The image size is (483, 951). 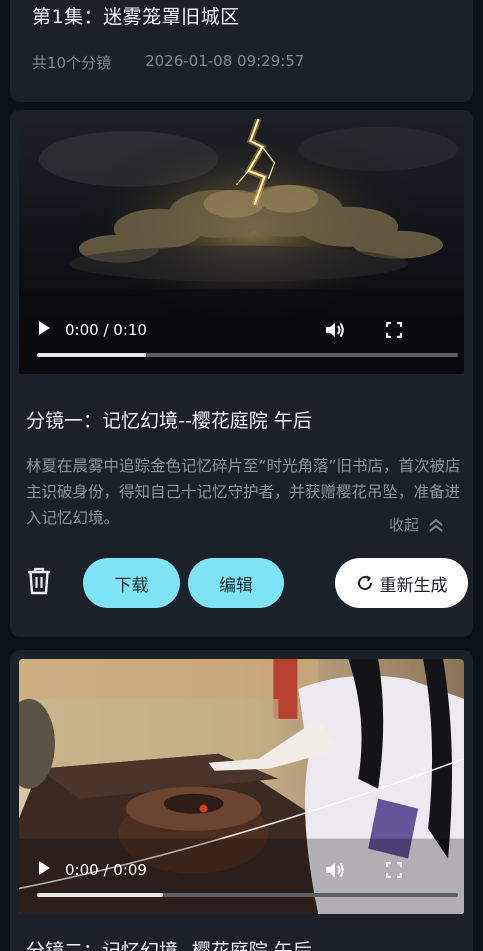 What do you see at coordinates (169, 945) in the screenshot?
I see `shot-title: 分镜二：记忆幻境--樱花庭院 午后` at bounding box center [169, 945].